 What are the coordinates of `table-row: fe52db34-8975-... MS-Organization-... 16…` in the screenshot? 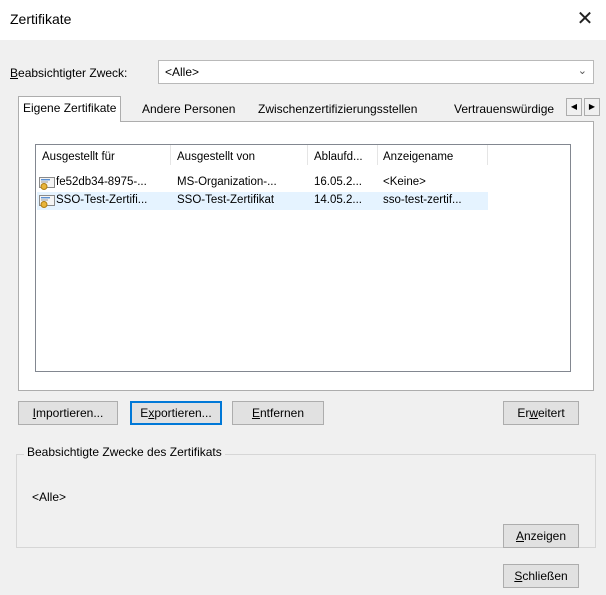 It's located at (262, 183).